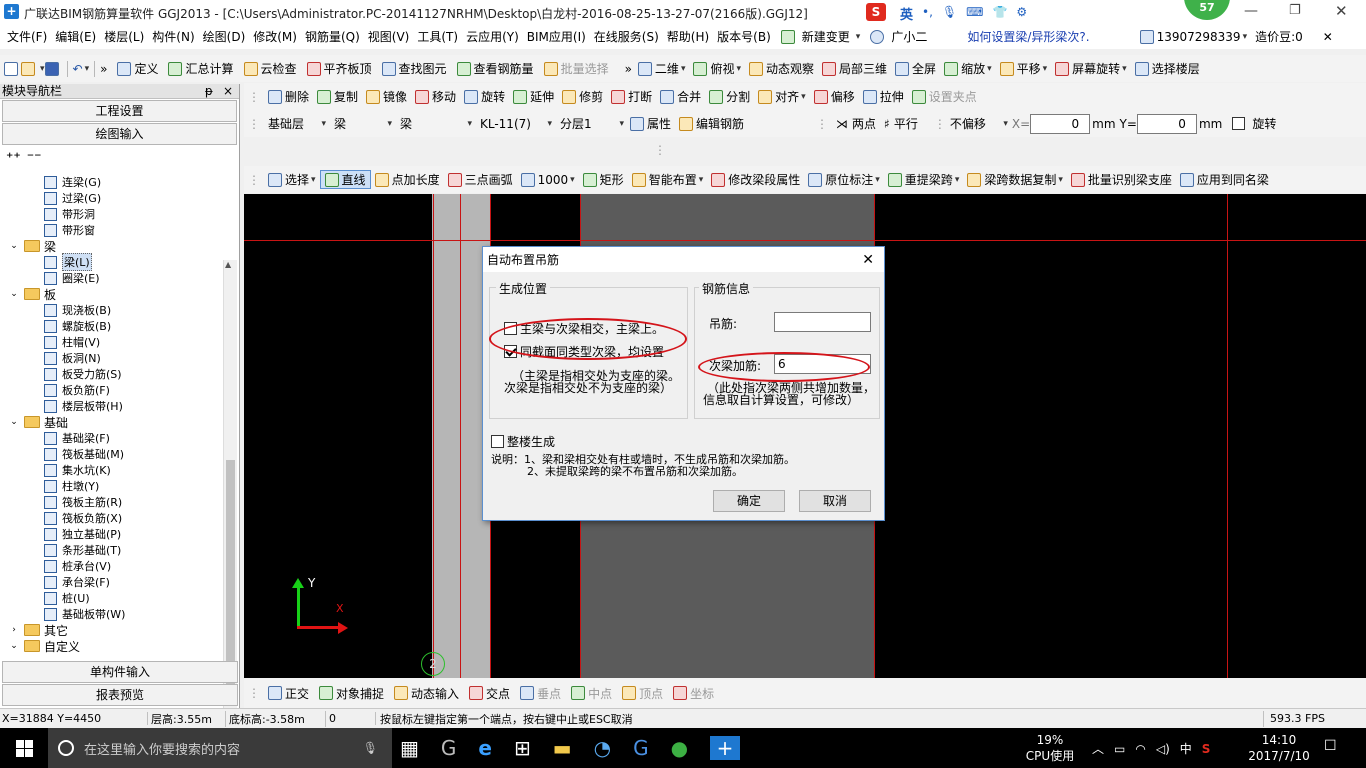 The height and width of the screenshot is (768, 1366). What do you see at coordinates (111, 438) in the screenshot?
I see `tree-item: 基础梁(F)` at bounding box center [111, 438].